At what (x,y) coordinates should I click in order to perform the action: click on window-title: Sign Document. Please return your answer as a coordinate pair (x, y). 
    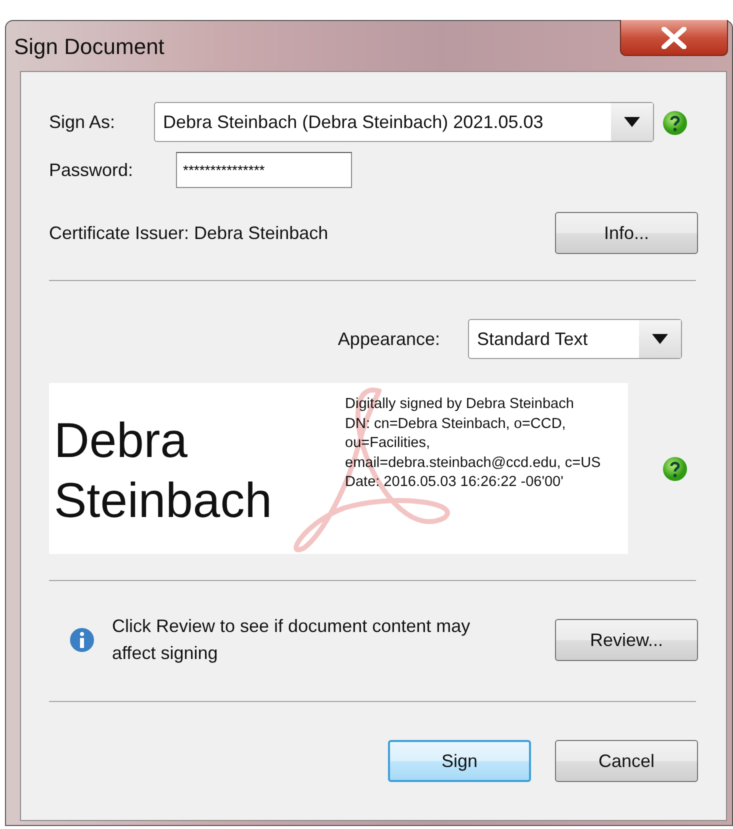
    Looking at the image, I should click on (89, 46).